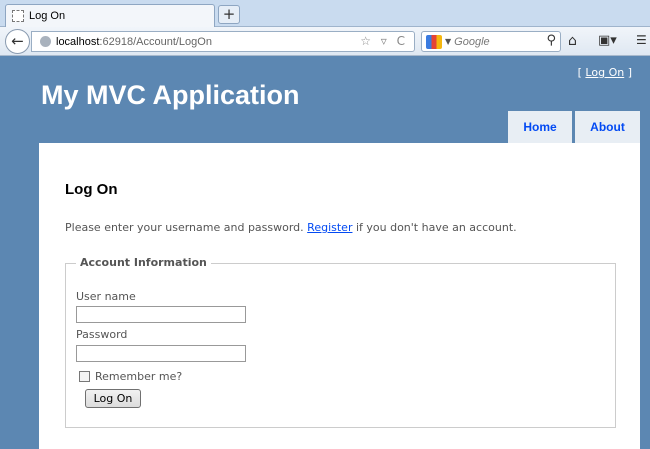 The width and height of the screenshot is (650, 449). What do you see at coordinates (540, 127) in the screenshot?
I see `menu-item-home: Home` at bounding box center [540, 127].